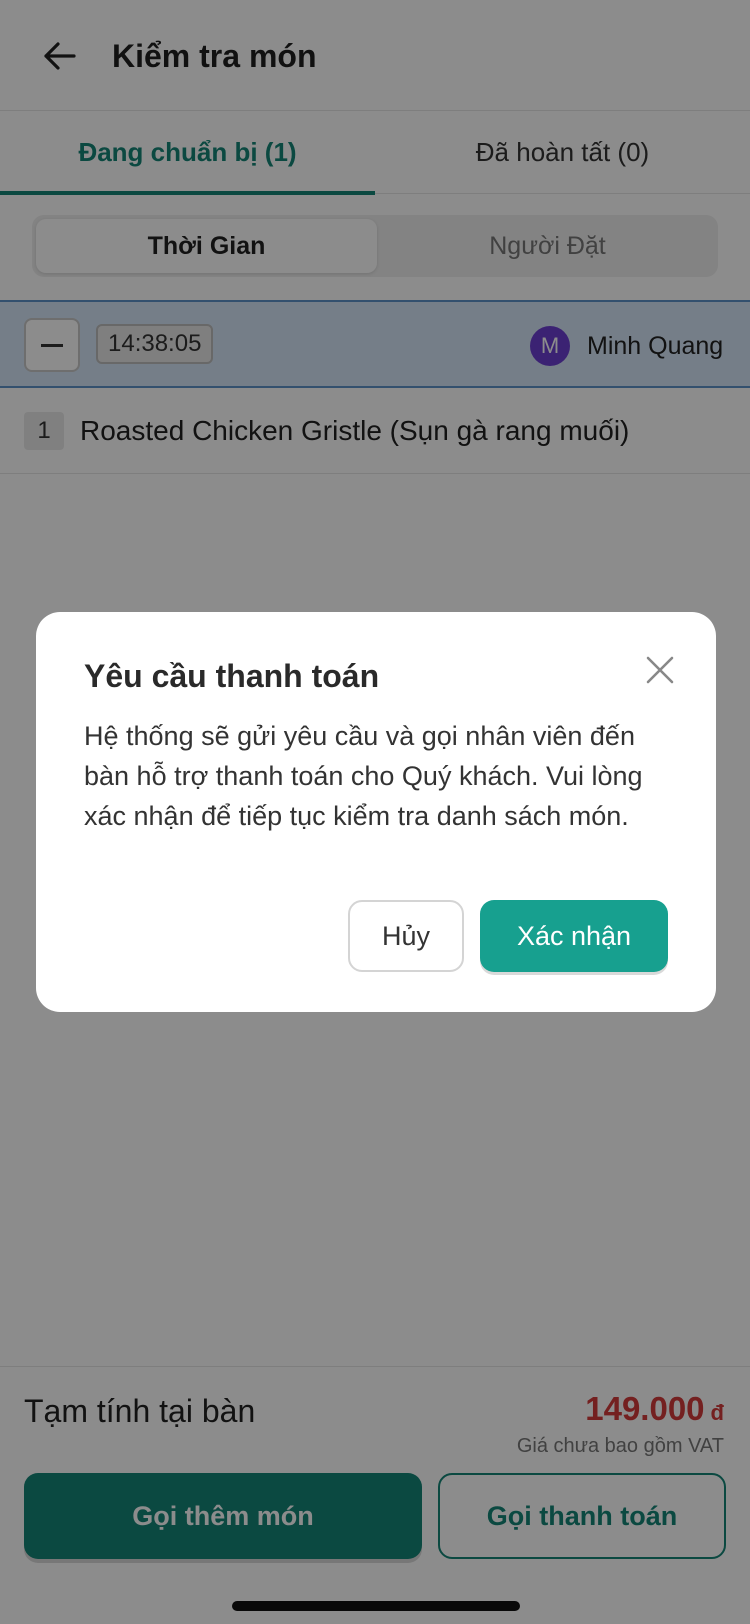 Image resolution: width=750 pixels, height=1624 pixels. What do you see at coordinates (574, 936) in the screenshot?
I see `confirm-button: Xác nhận` at bounding box center [574, 936].